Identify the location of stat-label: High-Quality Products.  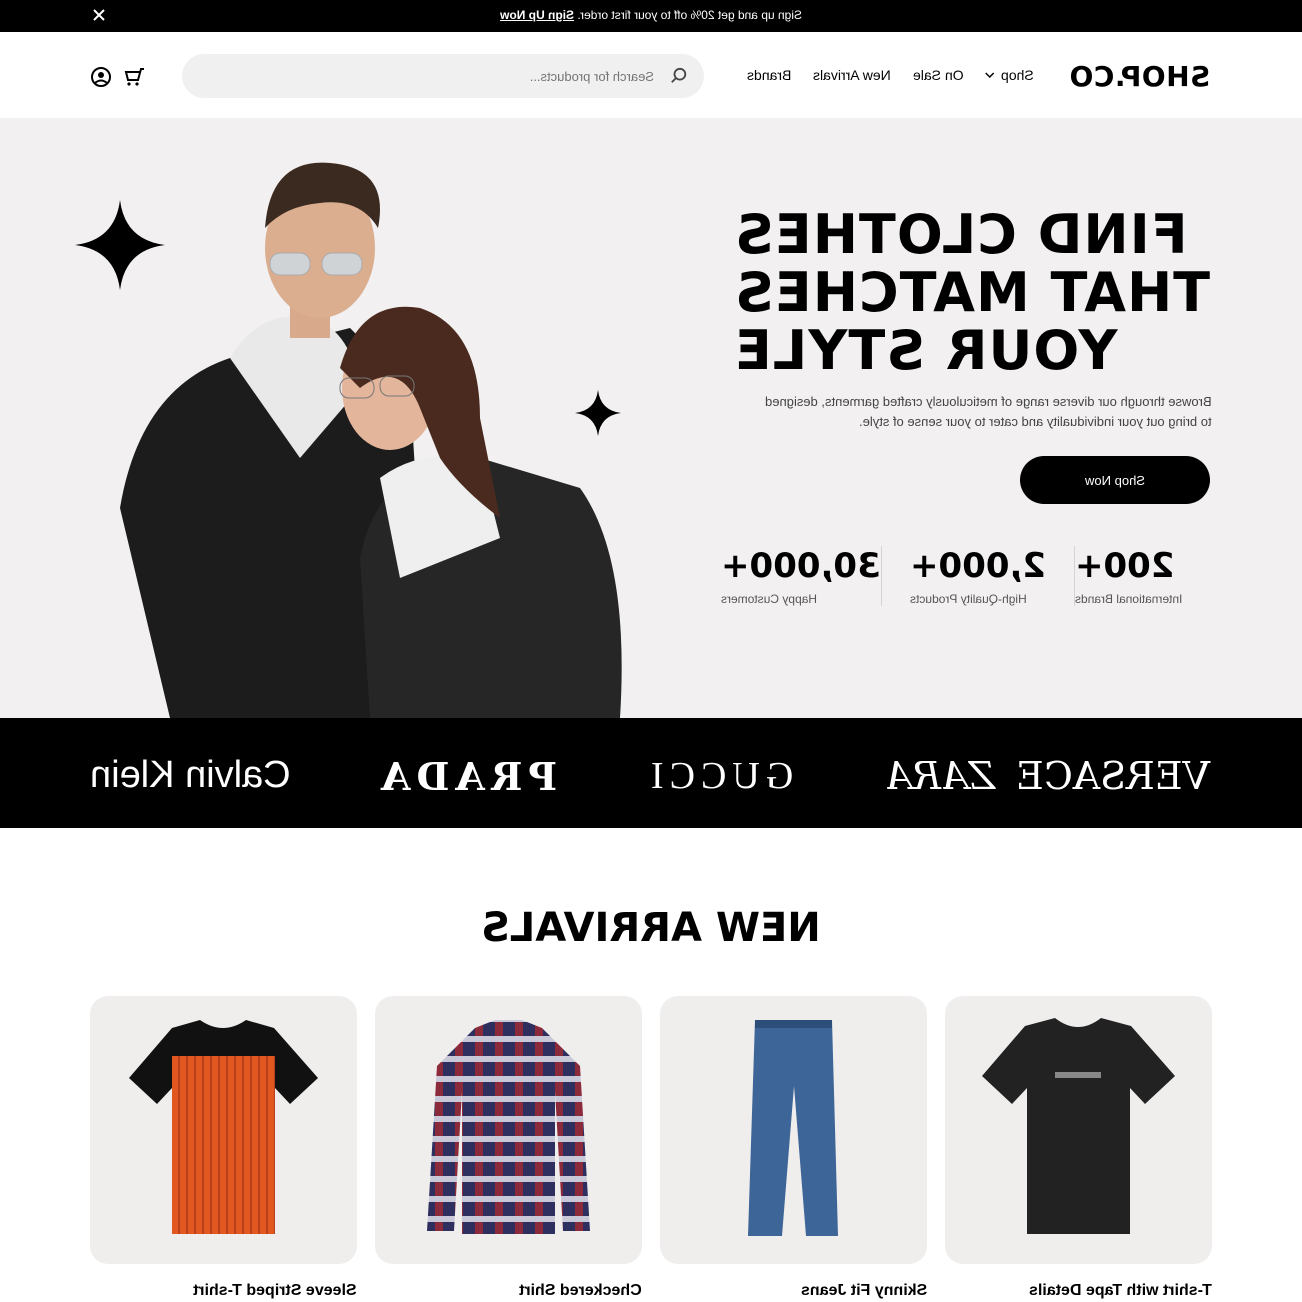
(968, 599).